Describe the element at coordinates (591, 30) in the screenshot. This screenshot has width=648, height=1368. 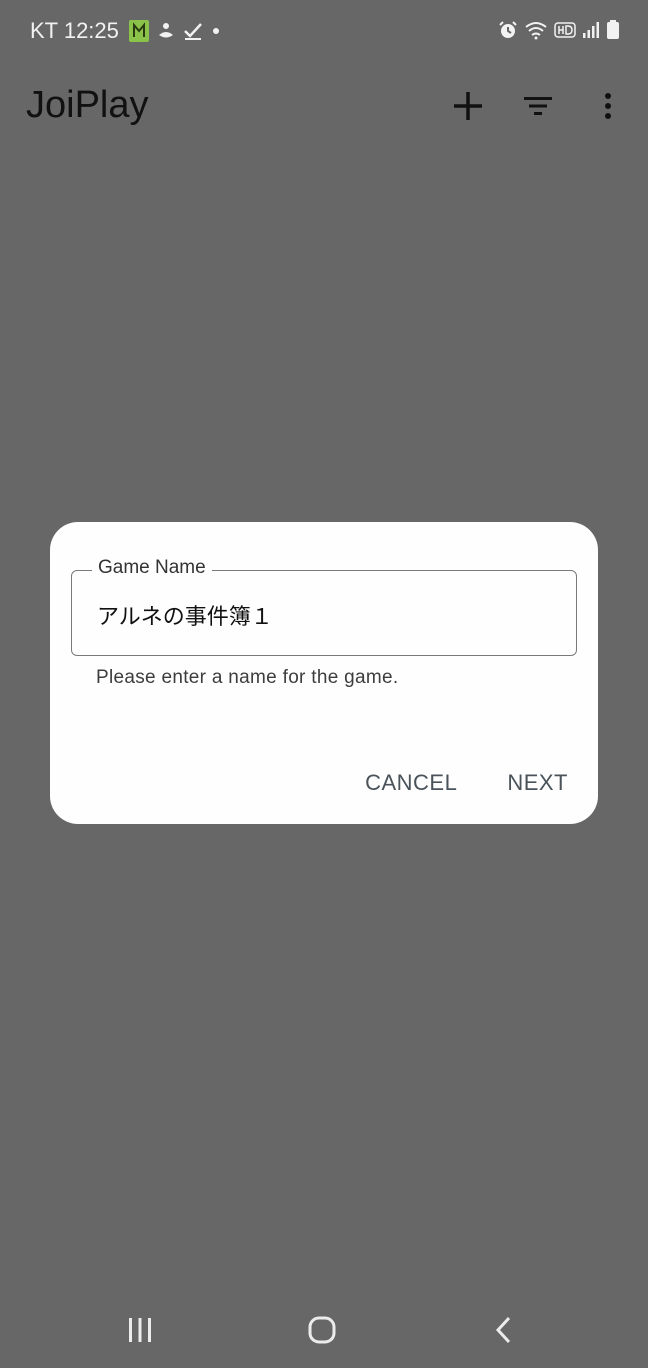
I see `signal-icon` at that location.